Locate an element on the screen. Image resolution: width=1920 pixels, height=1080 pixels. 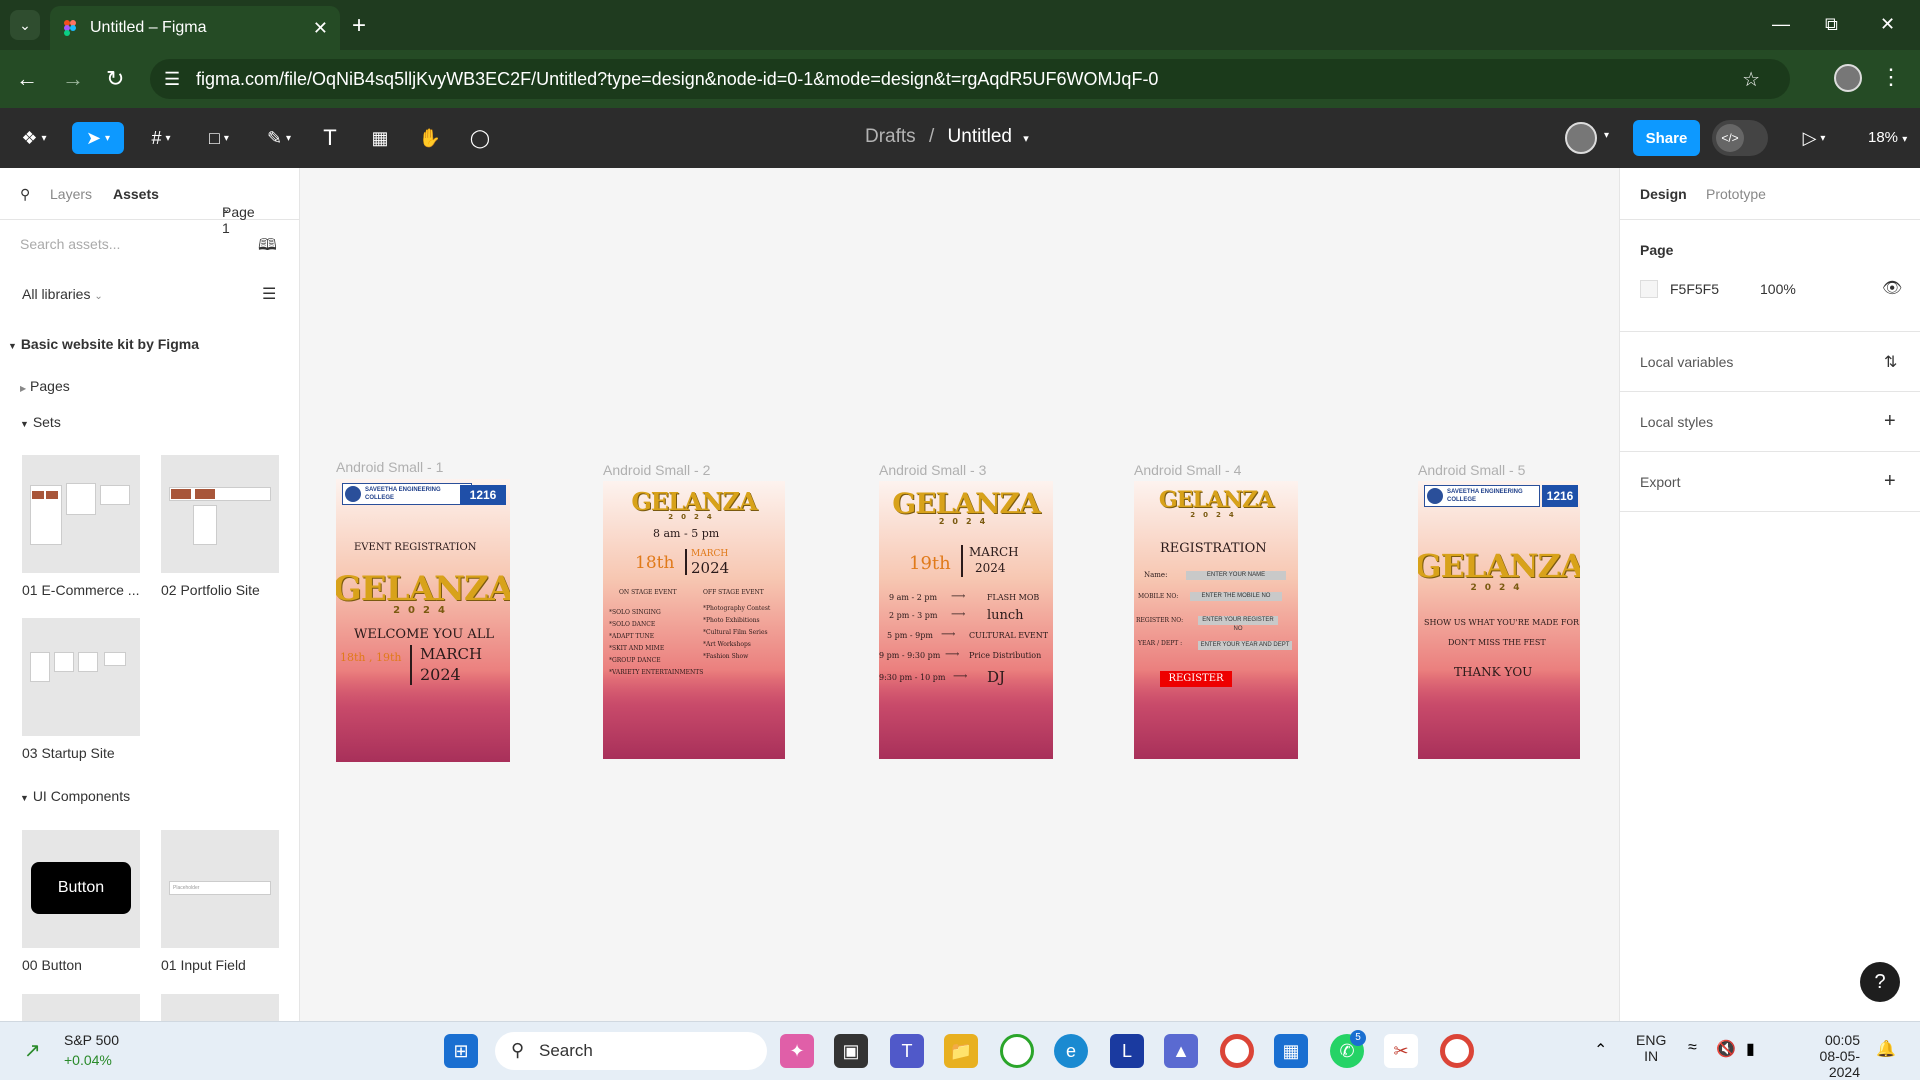
pages-section: ▶ Pages is located at coordinates (45, 386).